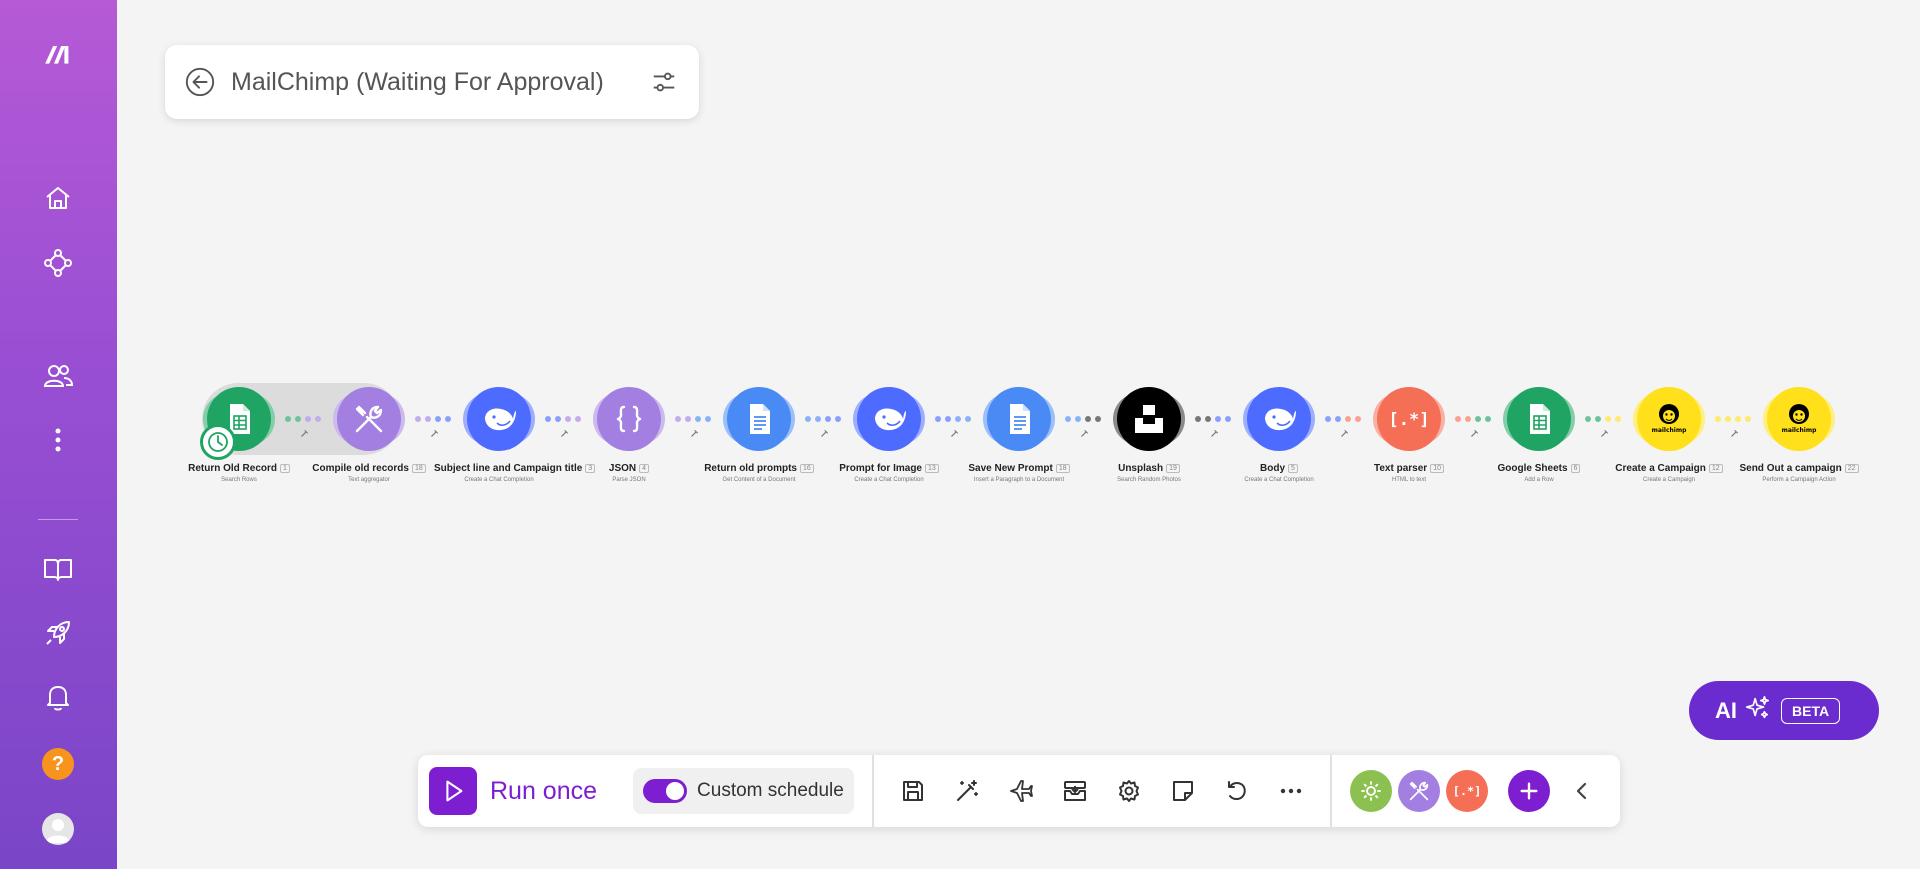 The height and width of the screenshot is (869, 1920). What do you see at coordinates (665, 791) in the screenshot?
I see `schedule-toggle` at bounding box center [665, 791].